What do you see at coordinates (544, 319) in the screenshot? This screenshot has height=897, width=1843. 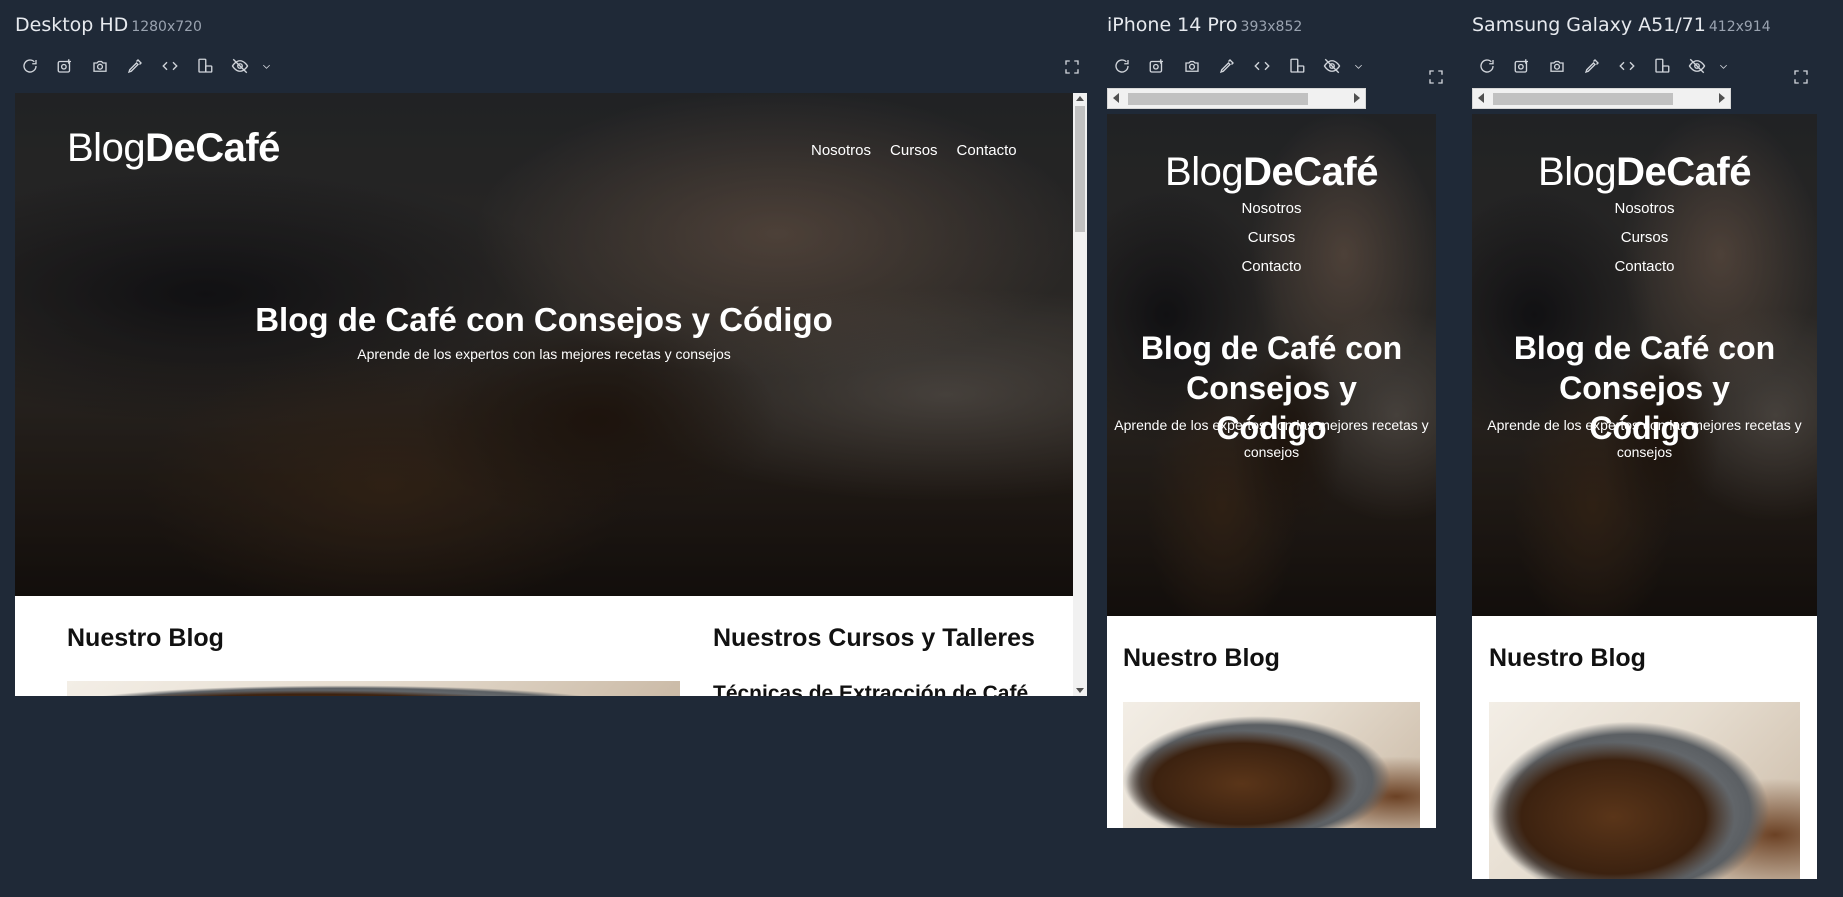 I see `hero-title: Blog de Café con Consejos y Código` at bounding box center [544, 319].